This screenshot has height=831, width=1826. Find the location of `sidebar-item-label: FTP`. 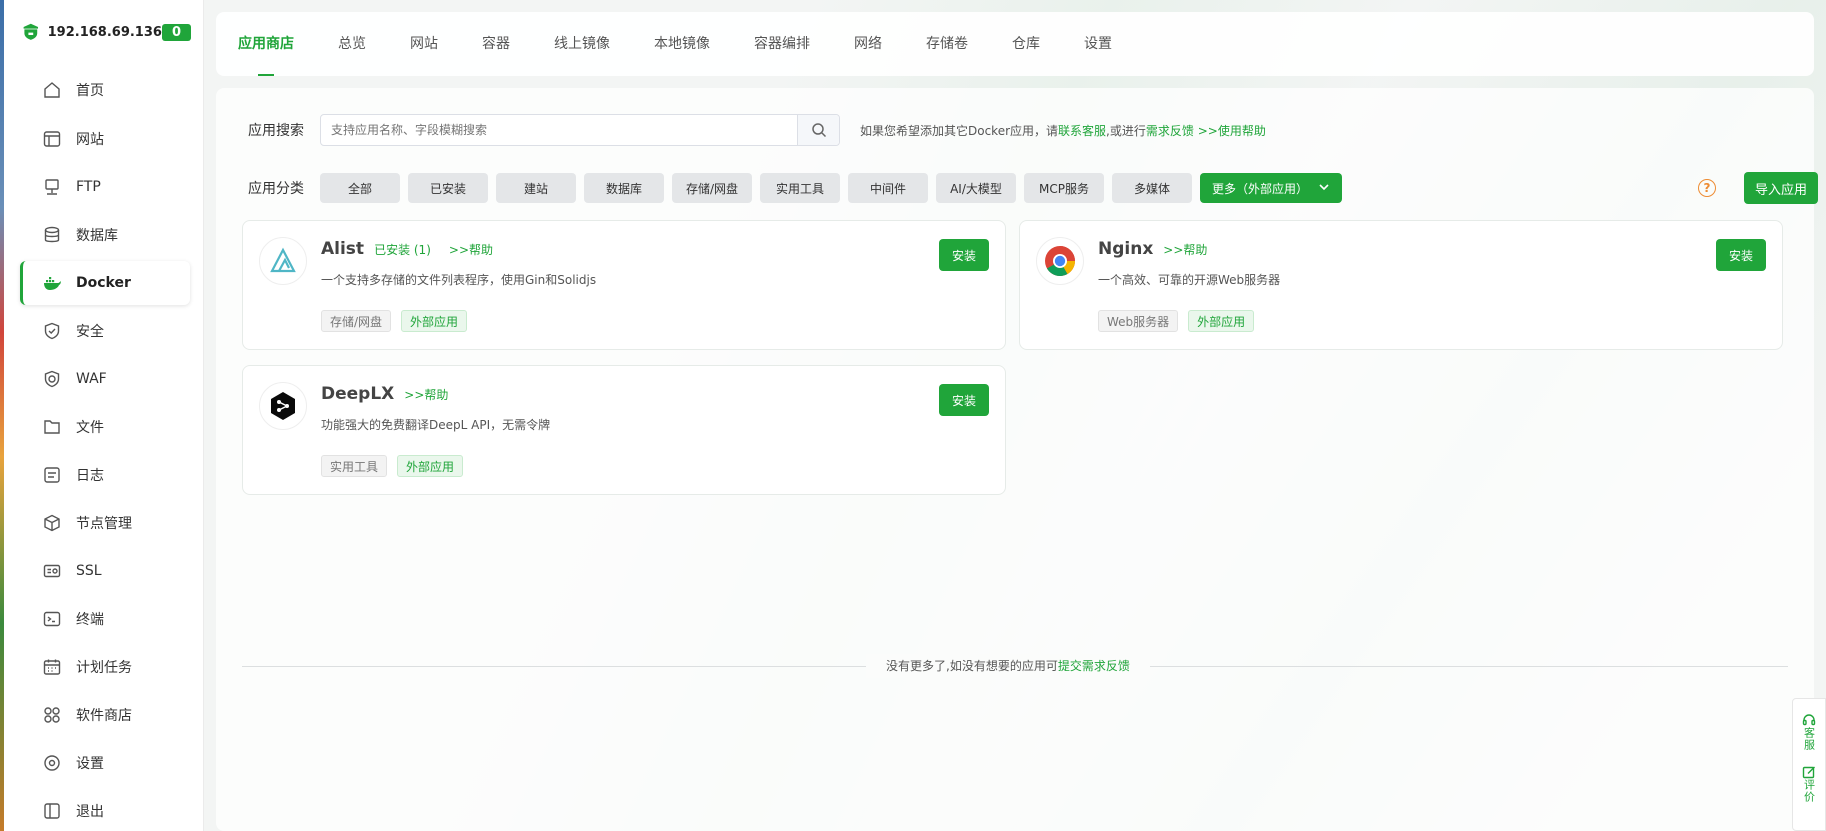

sidebar-item-label: FTP is located at coordinates (88, 187).